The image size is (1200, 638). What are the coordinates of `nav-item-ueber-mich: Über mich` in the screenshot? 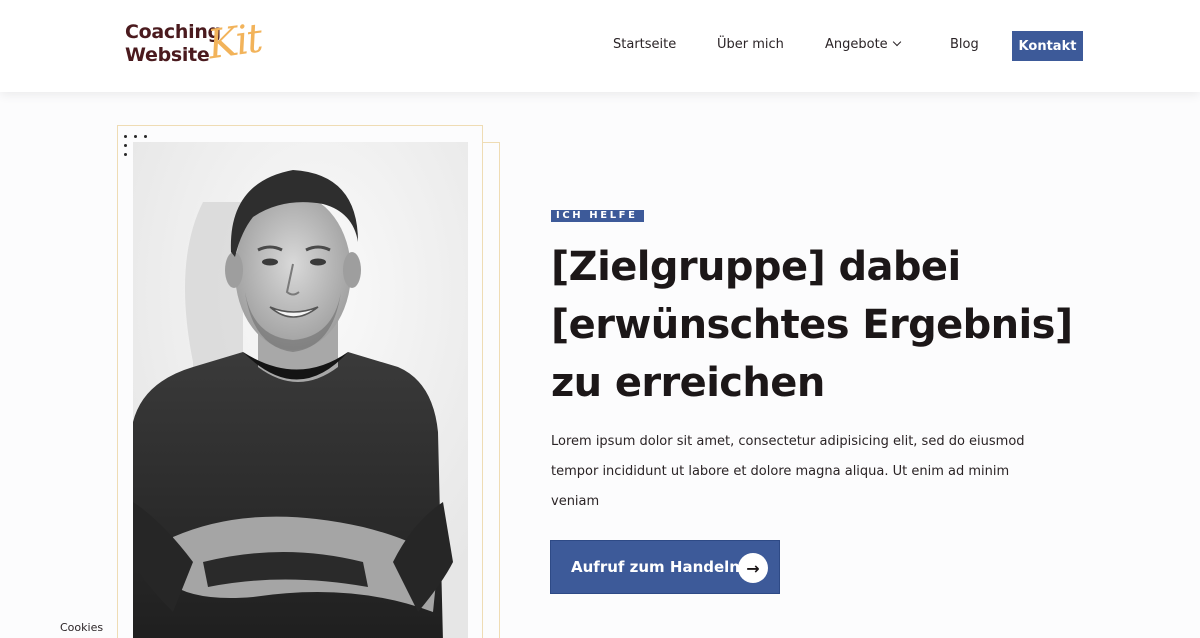 It's located at (750, 44).